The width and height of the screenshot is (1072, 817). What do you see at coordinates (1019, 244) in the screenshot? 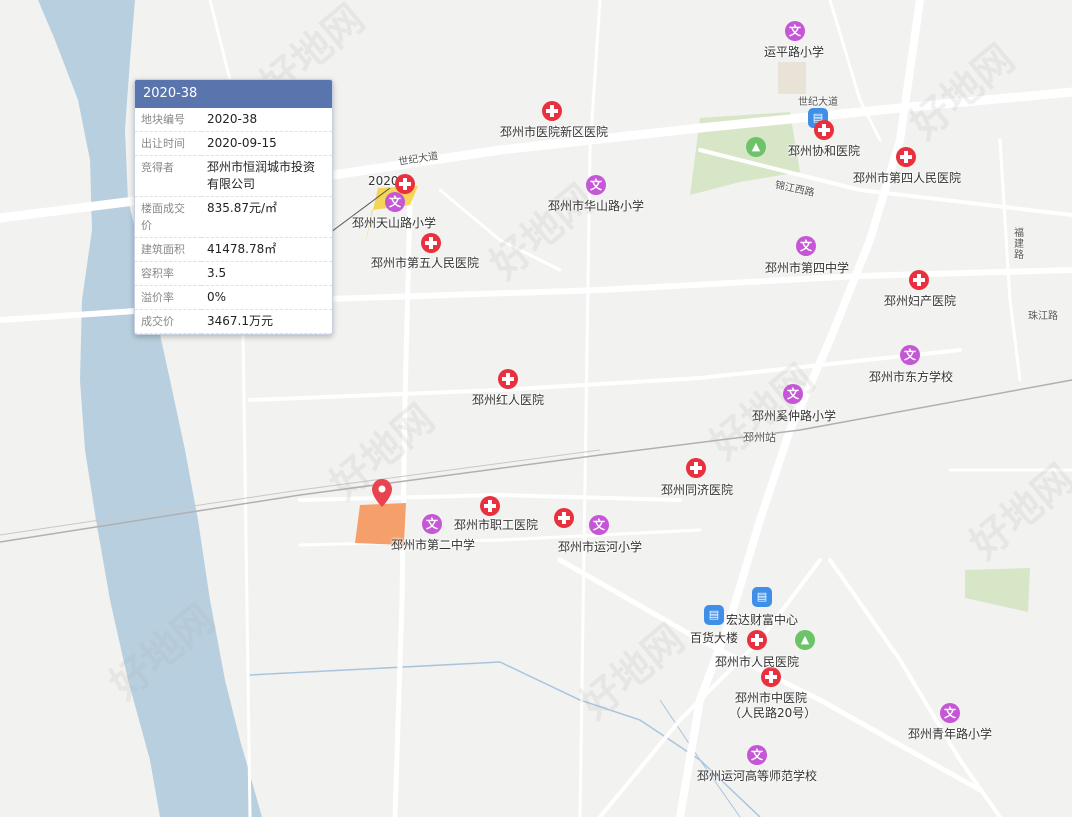
I see `road-label: 福建路` at bounding box center [1019, 244].